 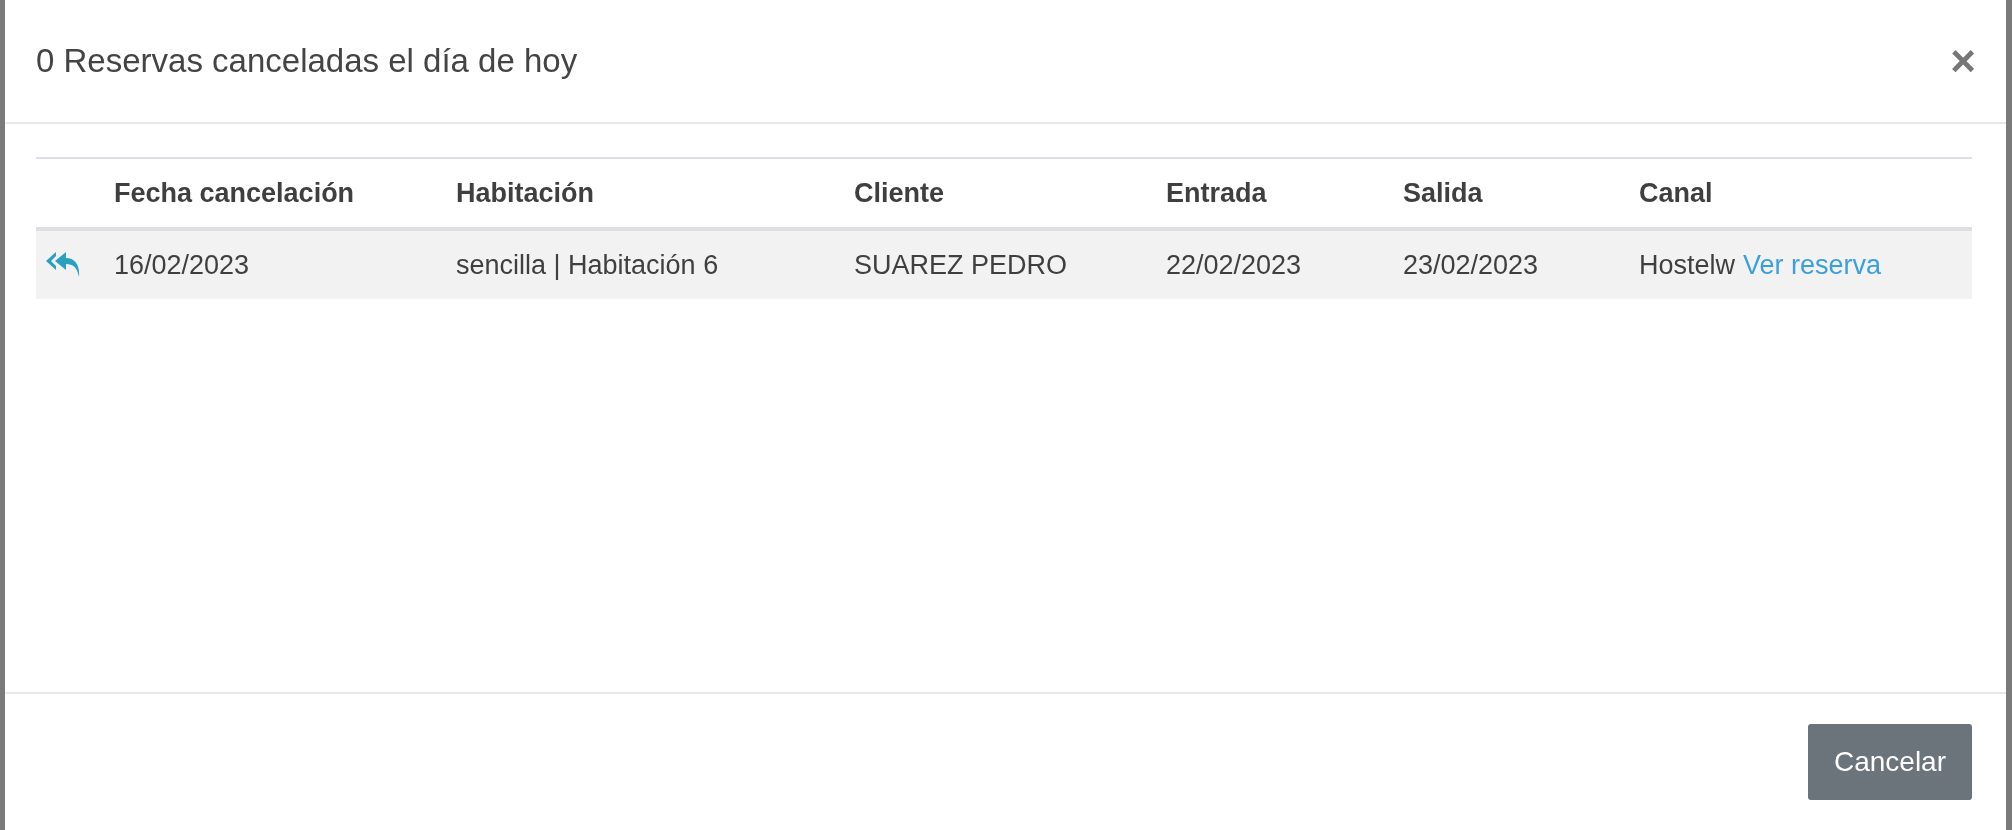 What do you see at coordinates (526, 193) in the screenshot?
I see `column-header: Habitación` at bounding box center [526, 193].